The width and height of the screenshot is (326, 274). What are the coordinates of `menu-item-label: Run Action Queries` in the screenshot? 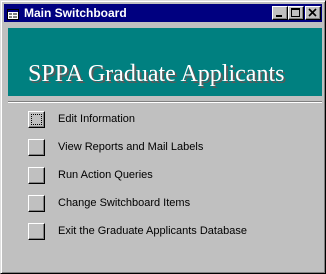 It's located at (105, 175).